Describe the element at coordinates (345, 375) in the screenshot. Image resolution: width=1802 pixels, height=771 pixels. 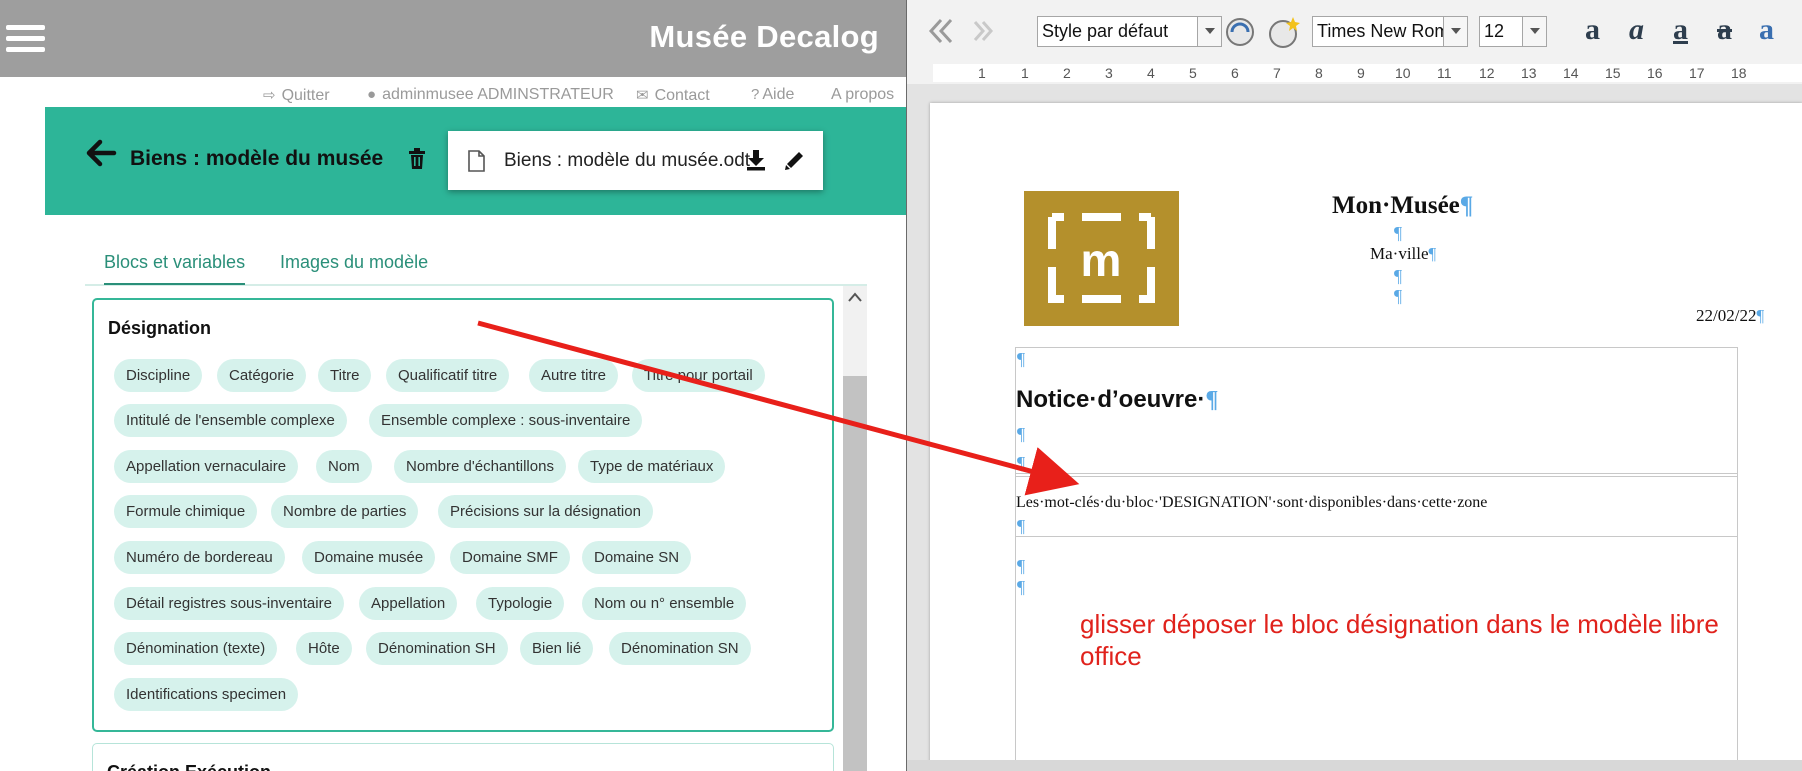
I see `variable-chip: Titre` at that location.